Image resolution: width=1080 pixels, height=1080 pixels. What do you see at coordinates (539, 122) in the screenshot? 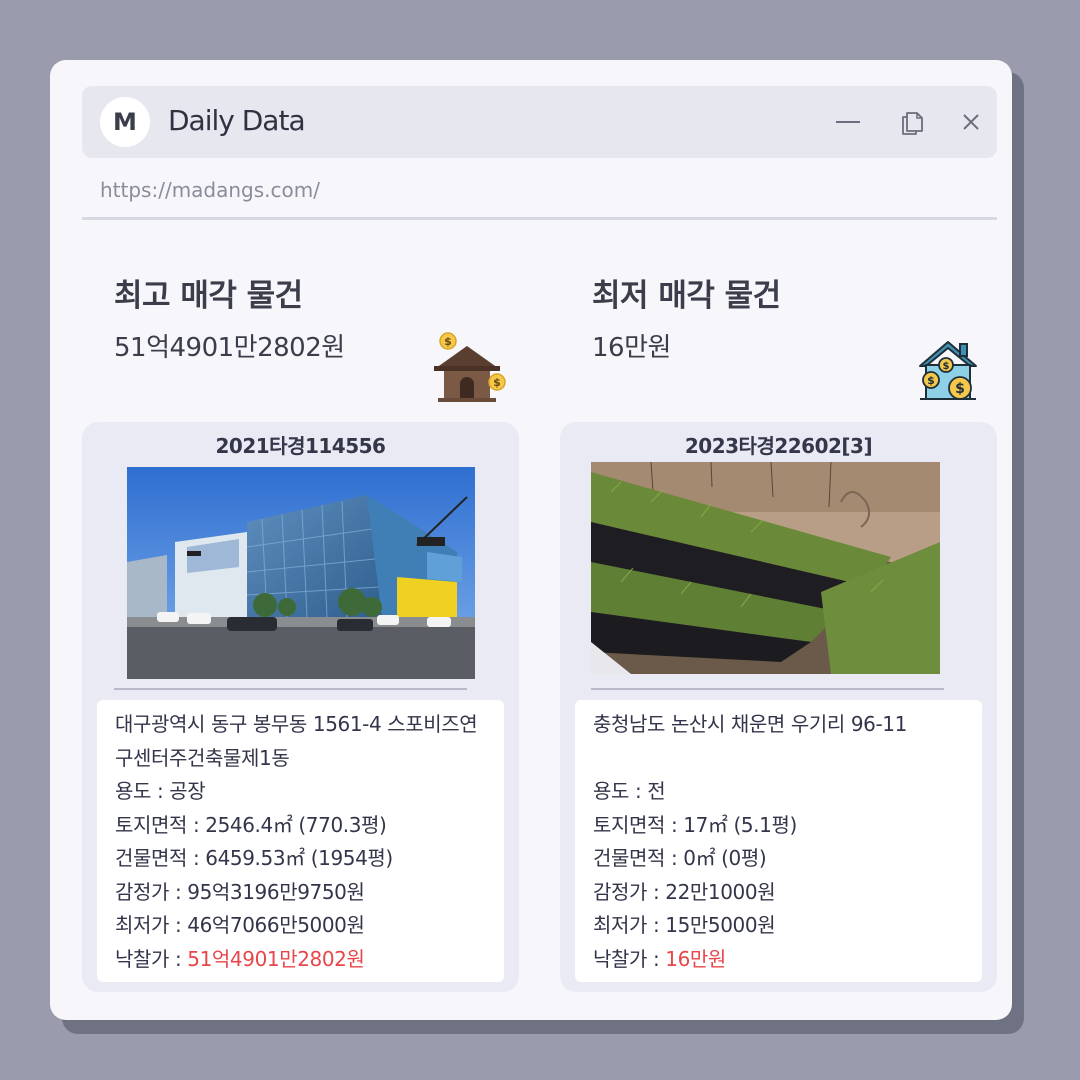
I see `title-bar: M Daily Data` at bounding box center [539, 122].